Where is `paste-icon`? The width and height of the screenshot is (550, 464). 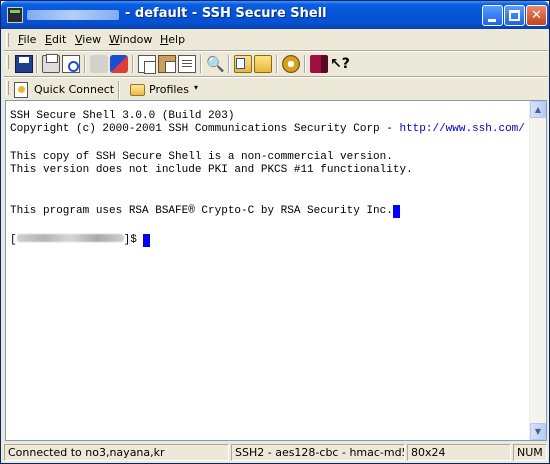 paste-icon is located at coordinates (167, 64).